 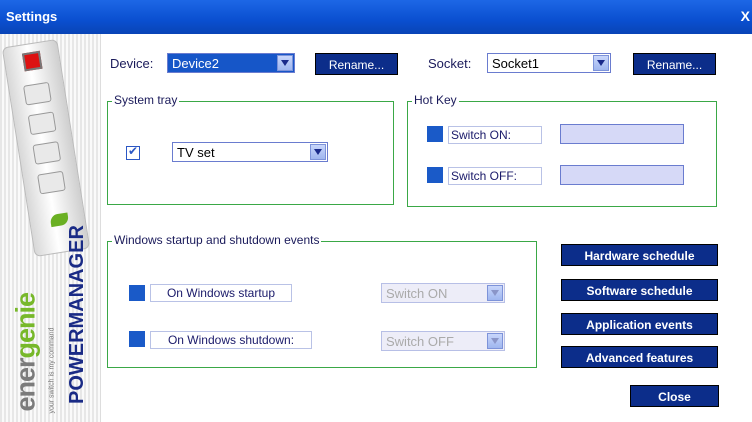 I want to click on device-value: Device2, so click(x=195, y=63).